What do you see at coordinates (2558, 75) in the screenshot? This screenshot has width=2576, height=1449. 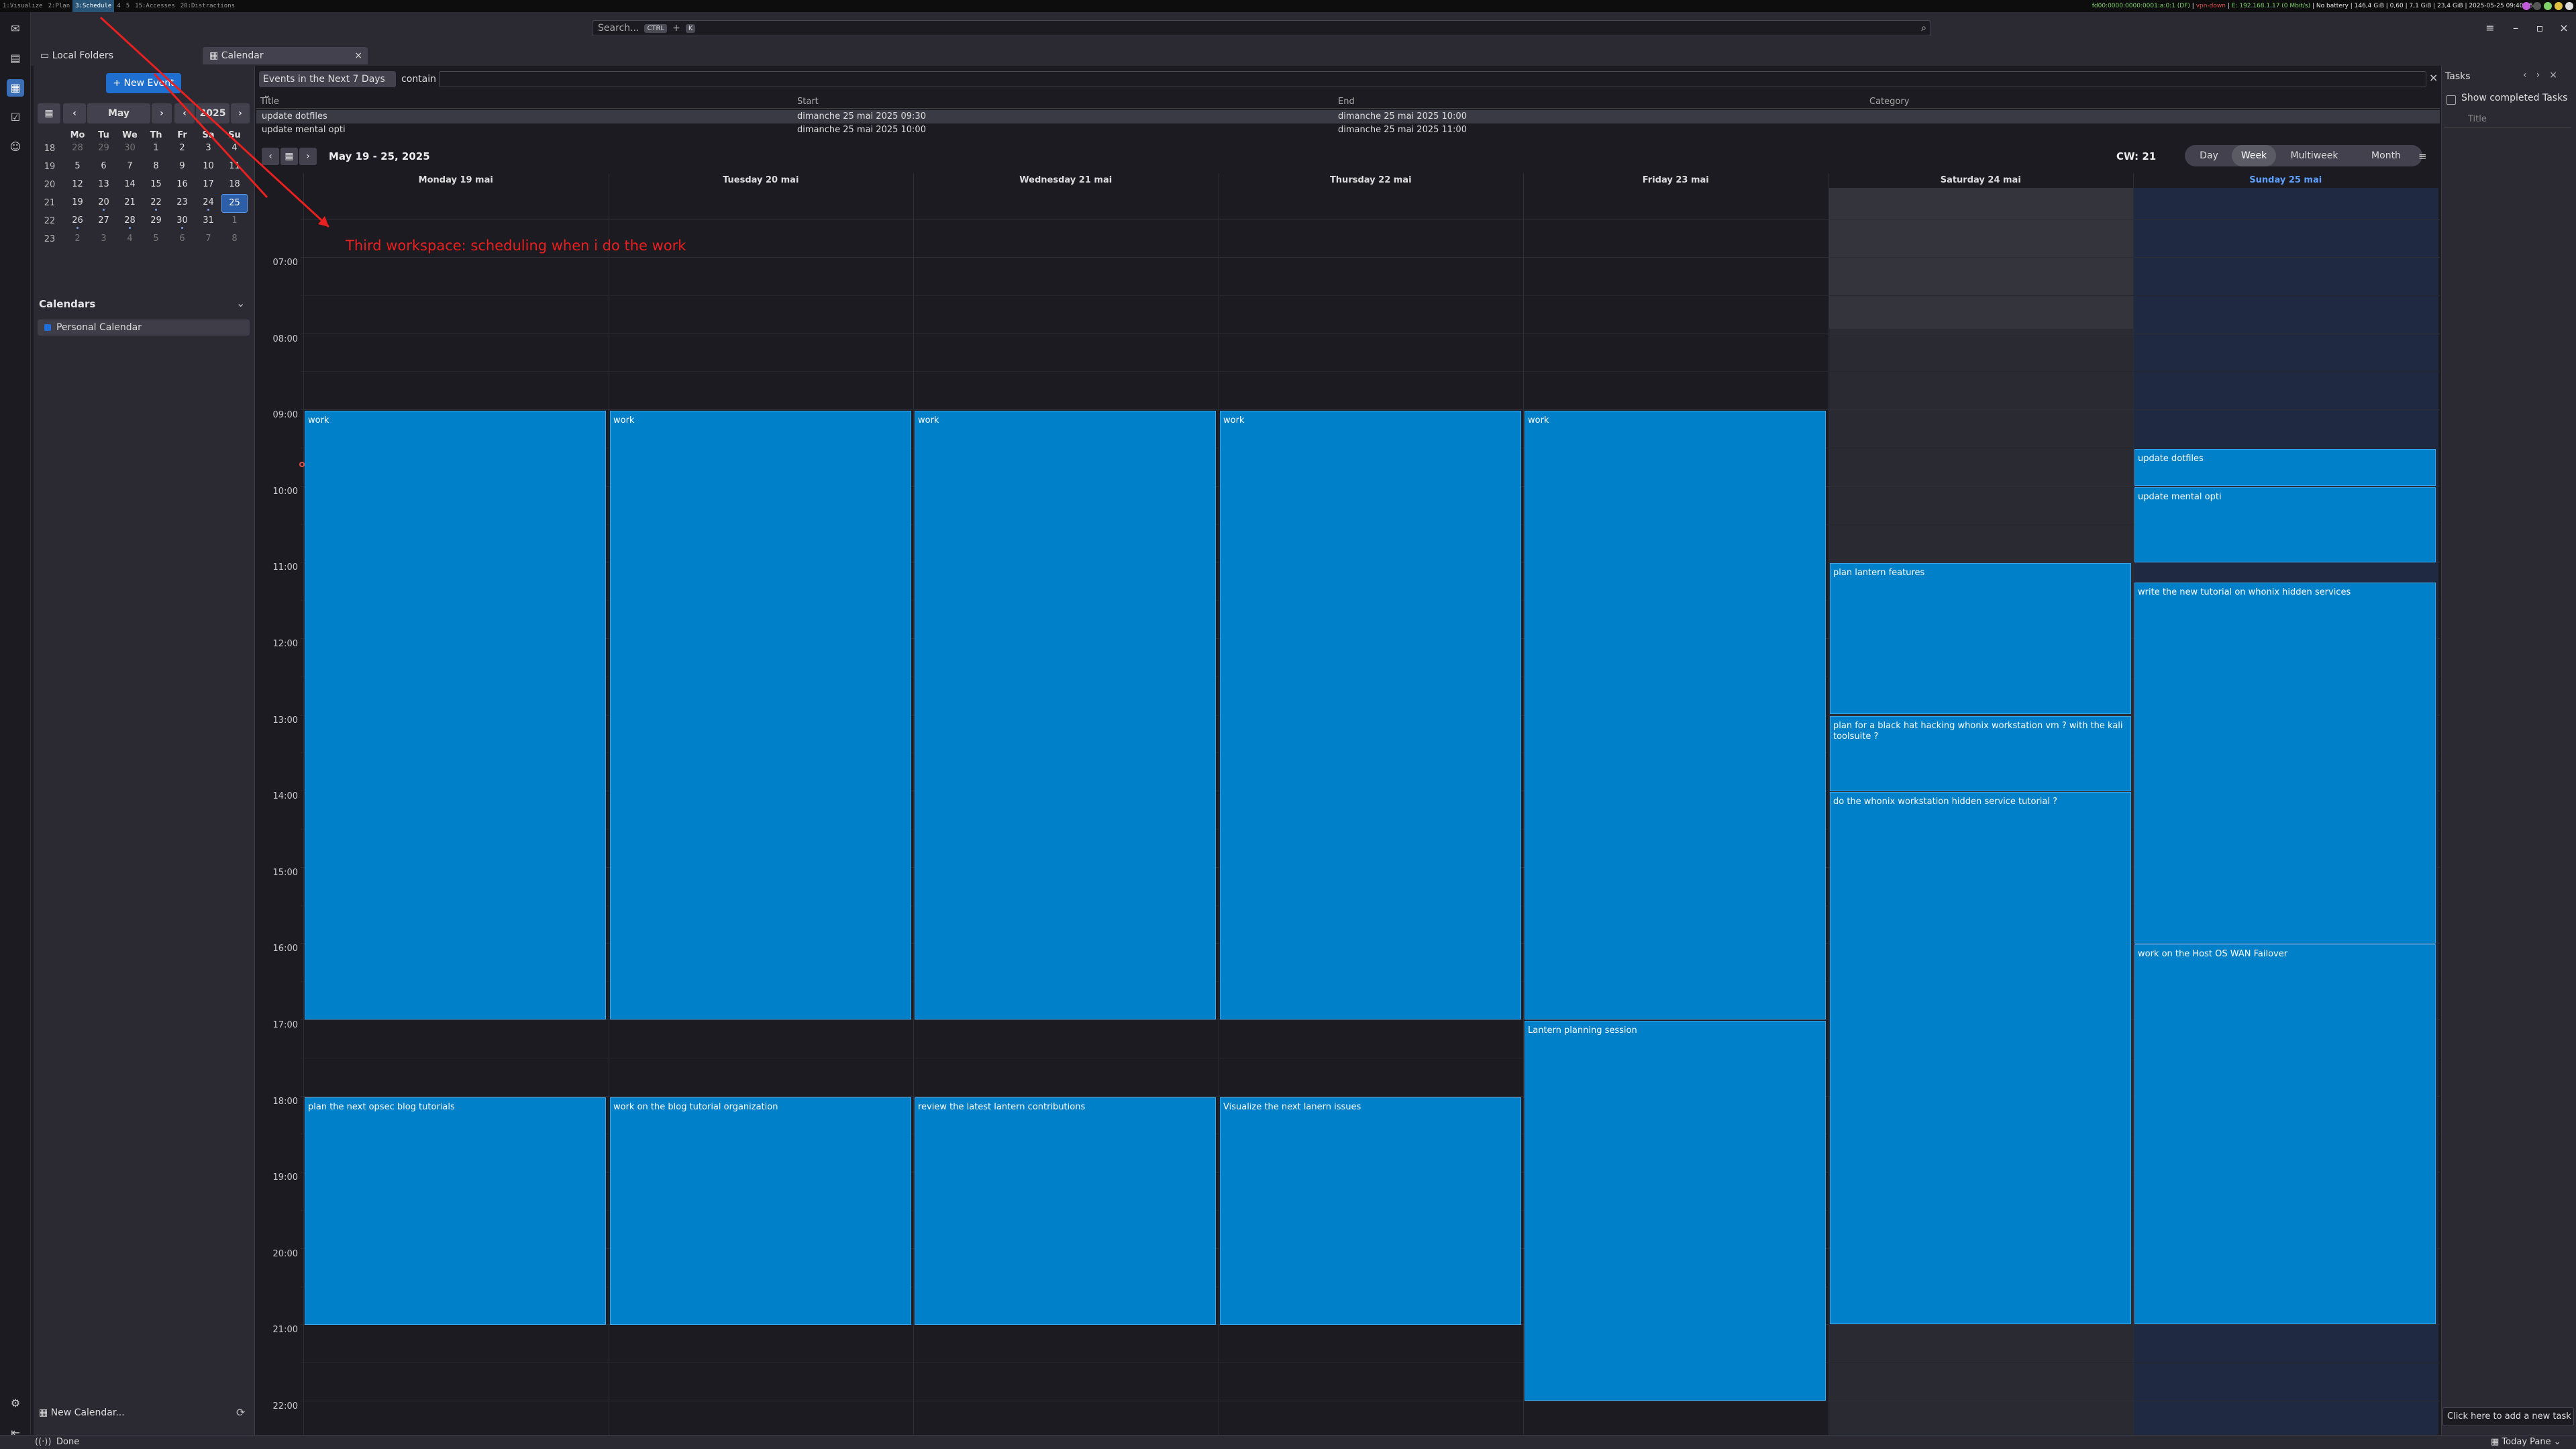 I see `close-icon: ×` at bounding box center [2558, 75].